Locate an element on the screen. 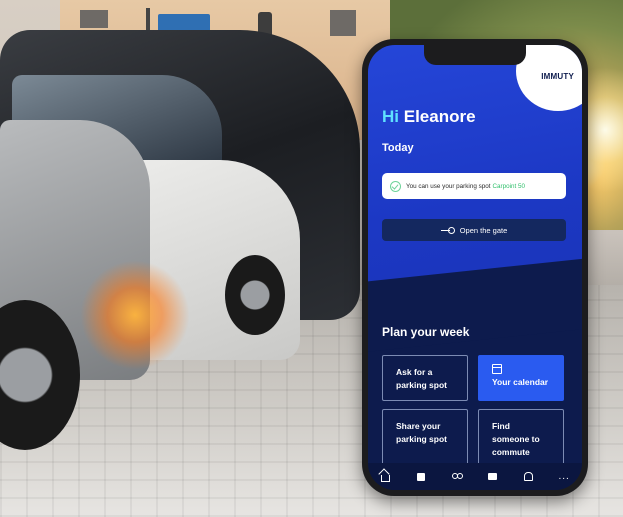  tab-home is located at coordinates (386, 477).